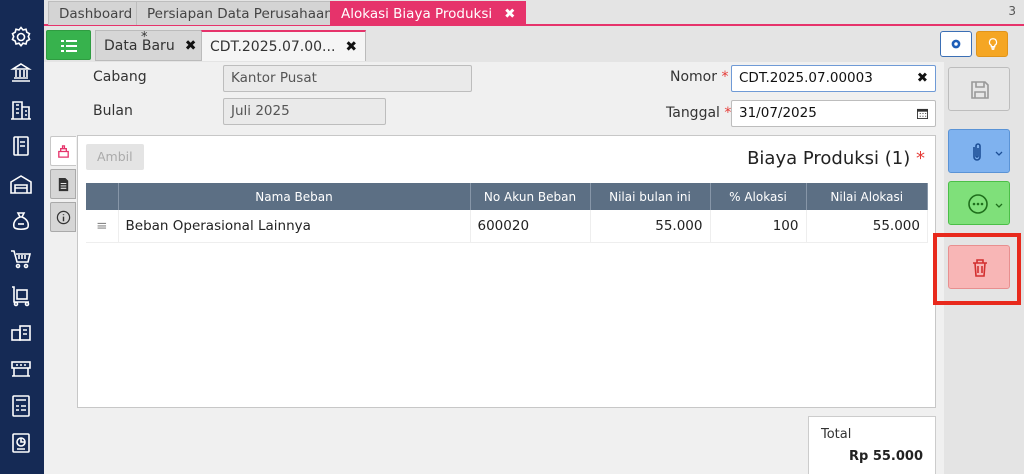 The height and width of the screenshot is (474, 1024). I want to click on paperclip-icon, so click(977, 152).